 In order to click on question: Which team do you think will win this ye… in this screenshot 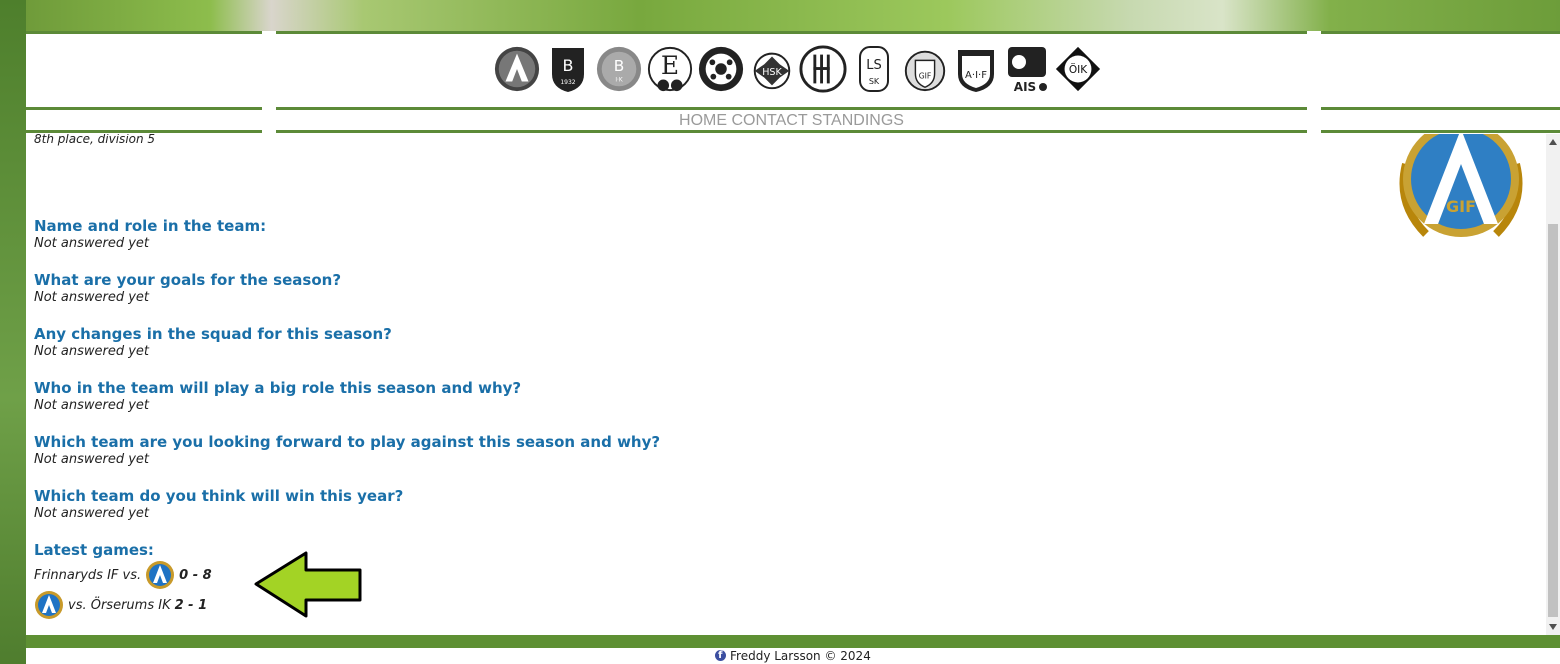, I will do `click(219, 496)`.